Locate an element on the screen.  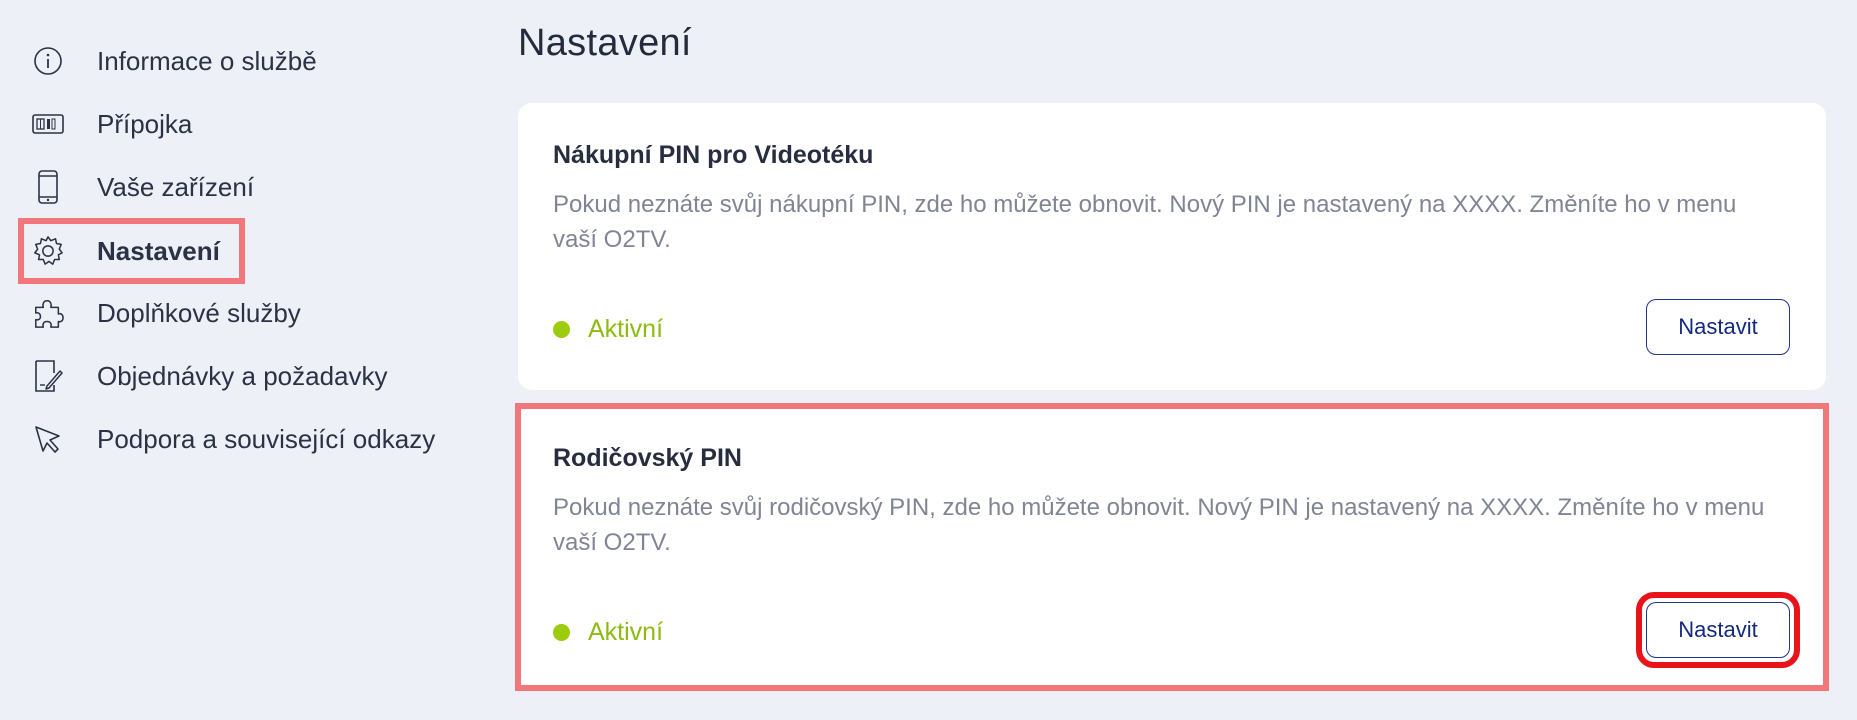
cursor-click-icon is located at coordinates (48, 439).